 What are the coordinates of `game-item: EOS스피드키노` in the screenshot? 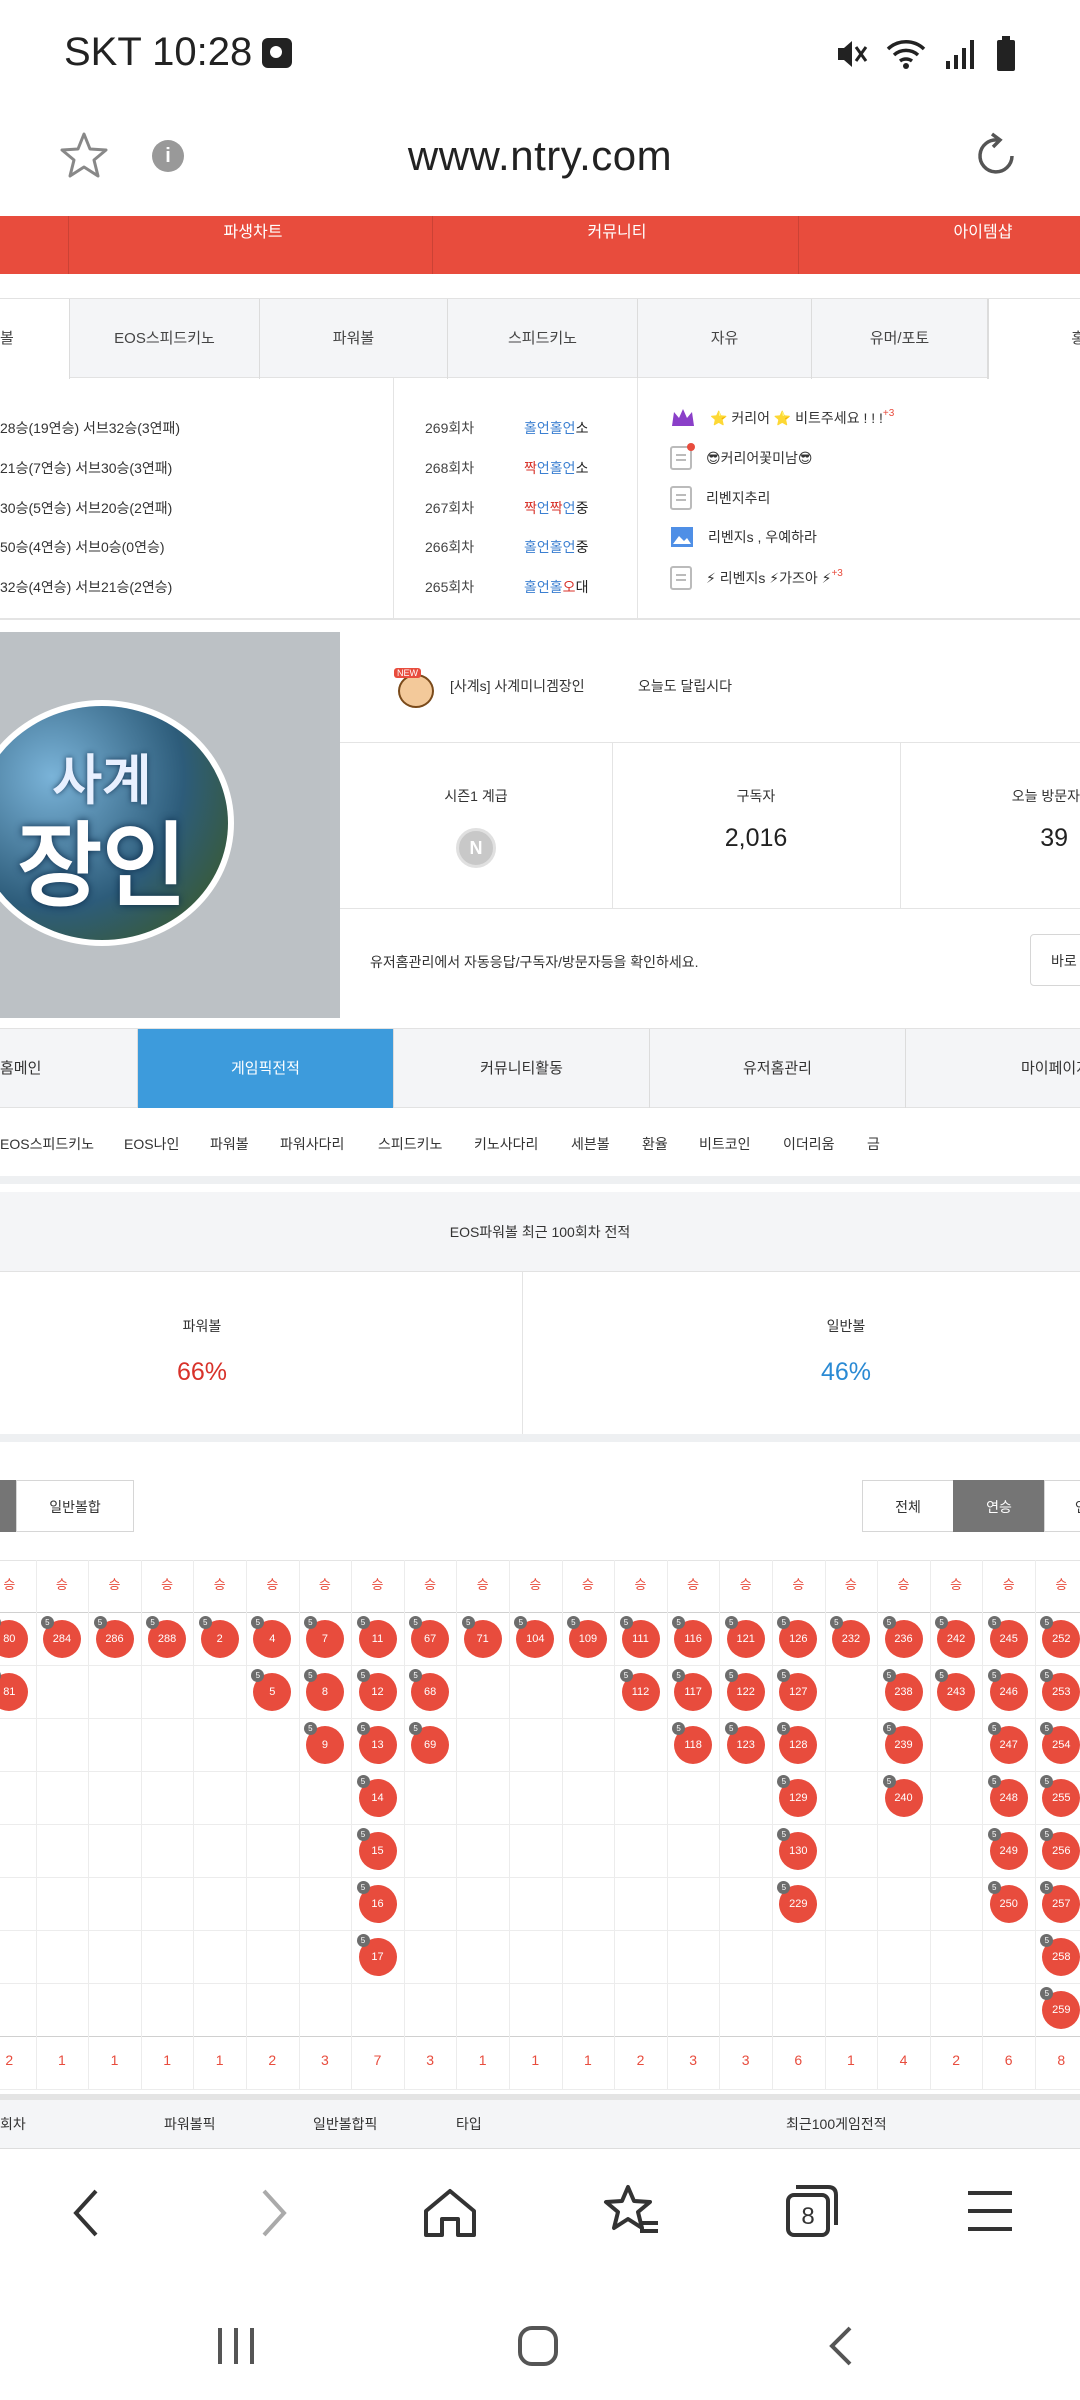 It's located at (47, 1144).